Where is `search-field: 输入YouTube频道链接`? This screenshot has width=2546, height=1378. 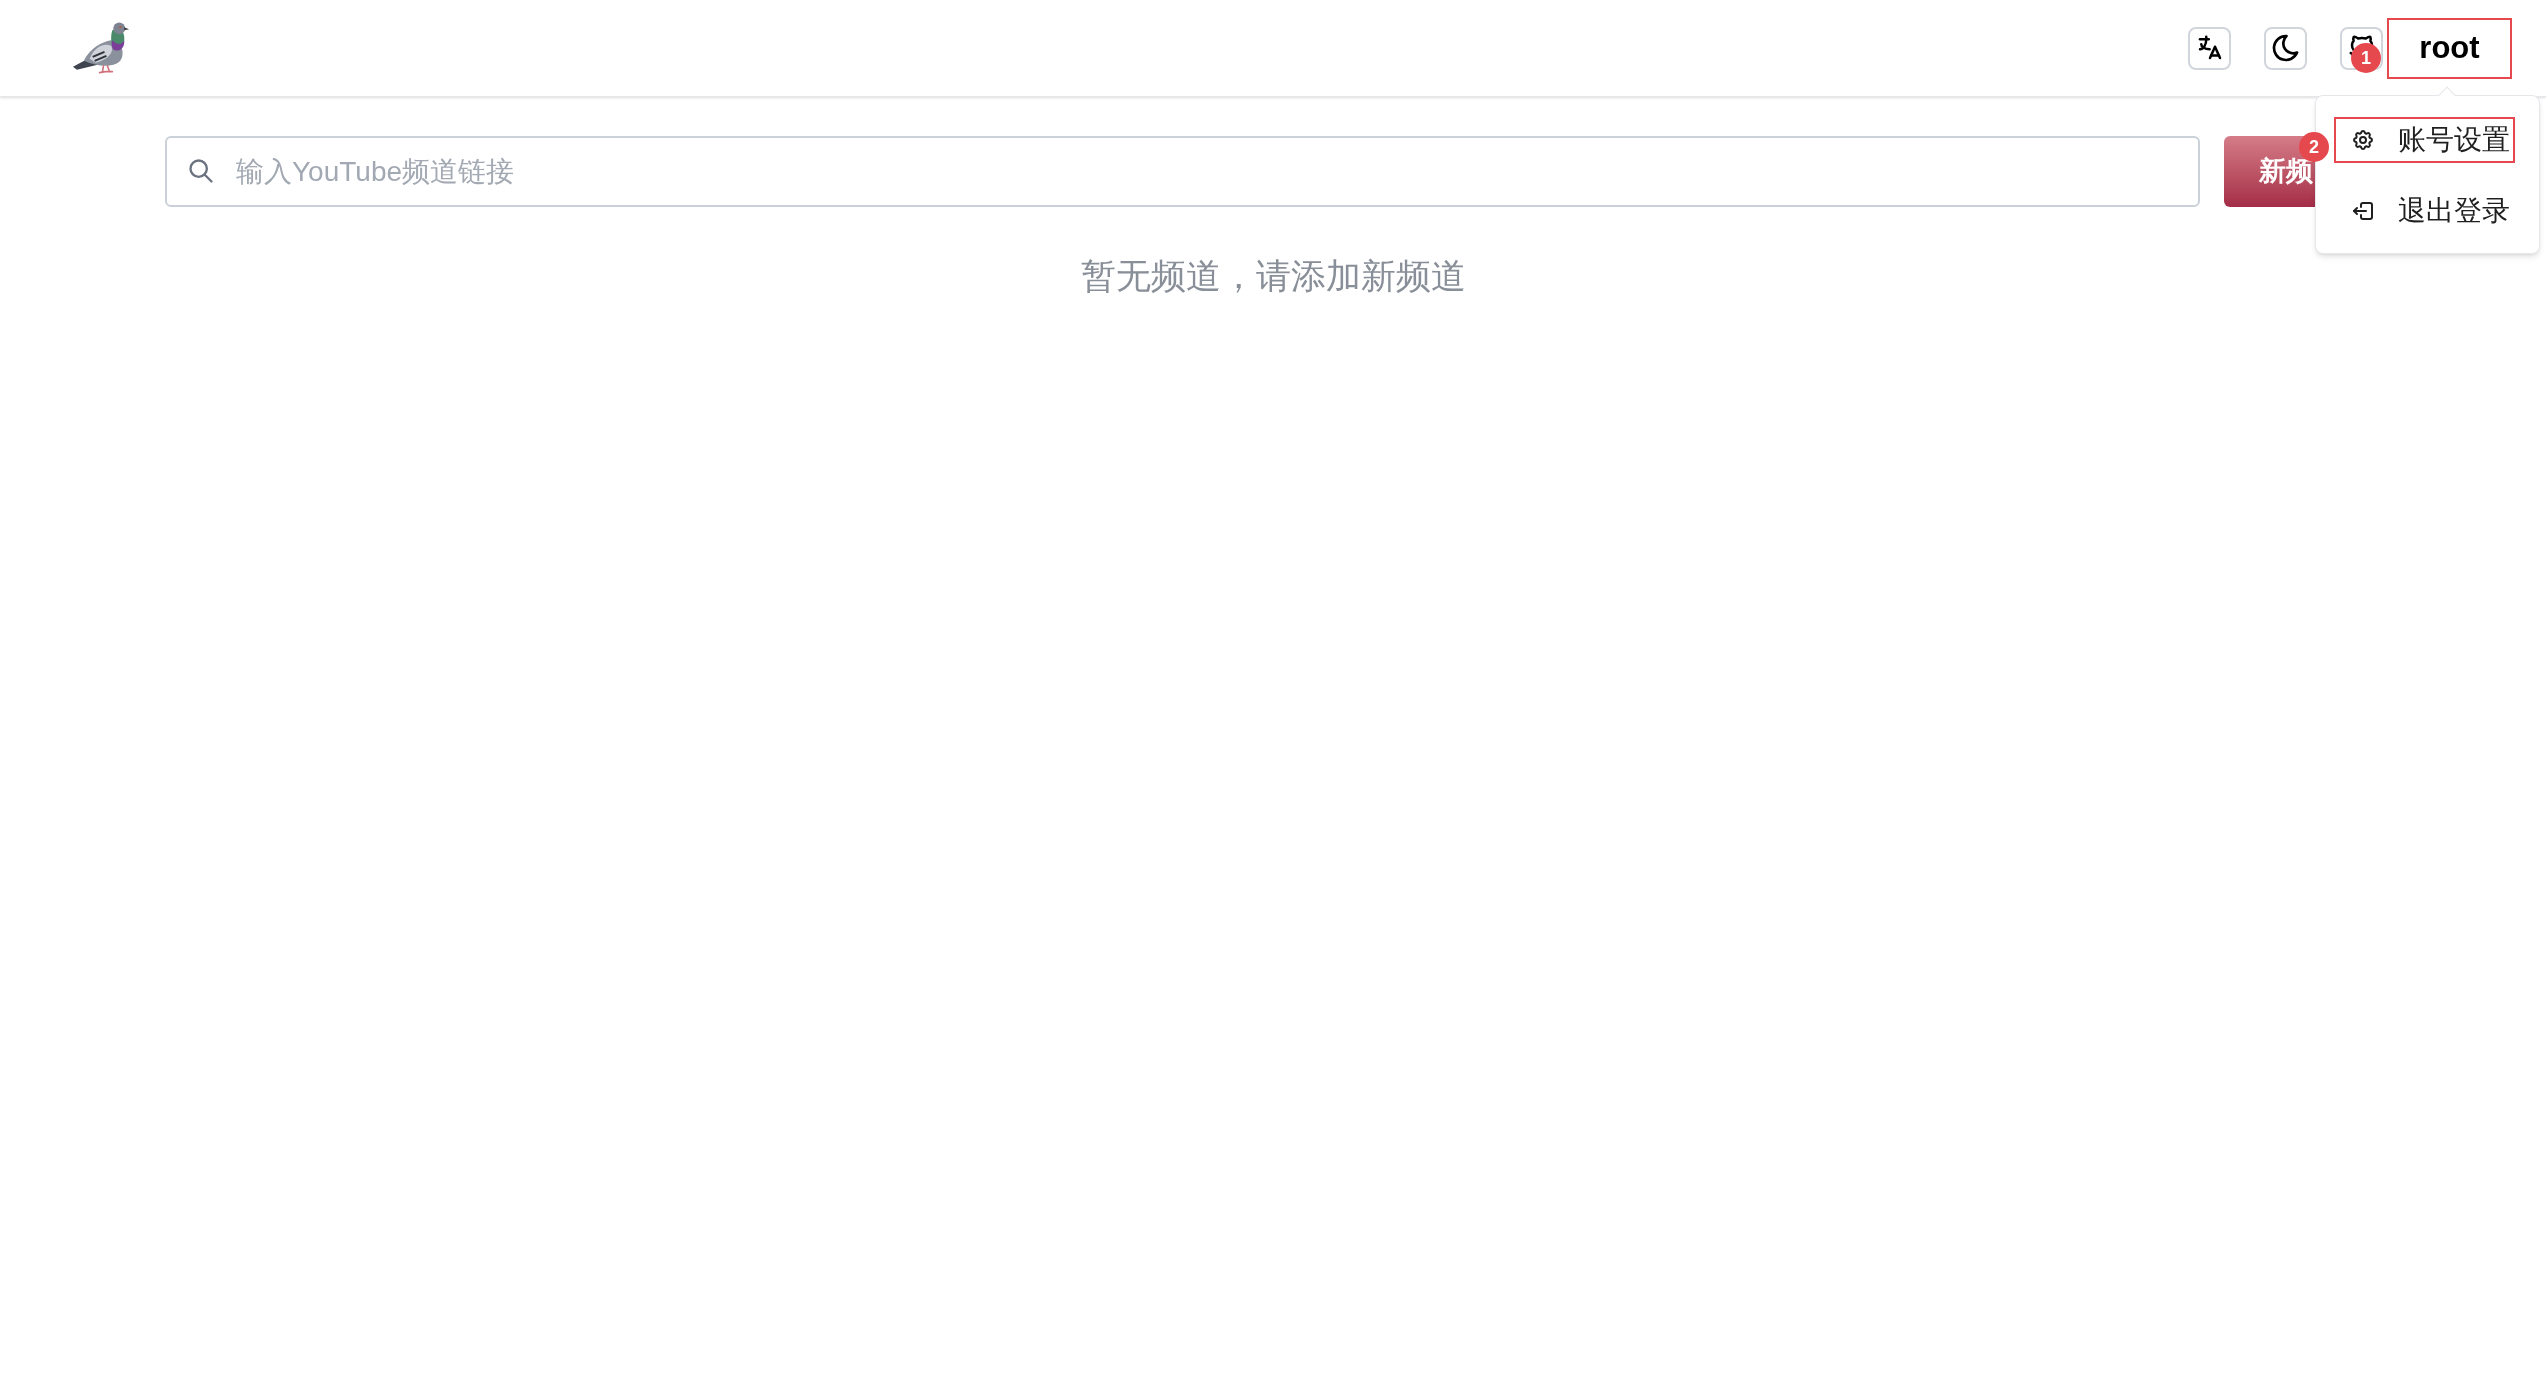 search-field: 输入YouTube频道链接 is located at coordinates (1182, 171).